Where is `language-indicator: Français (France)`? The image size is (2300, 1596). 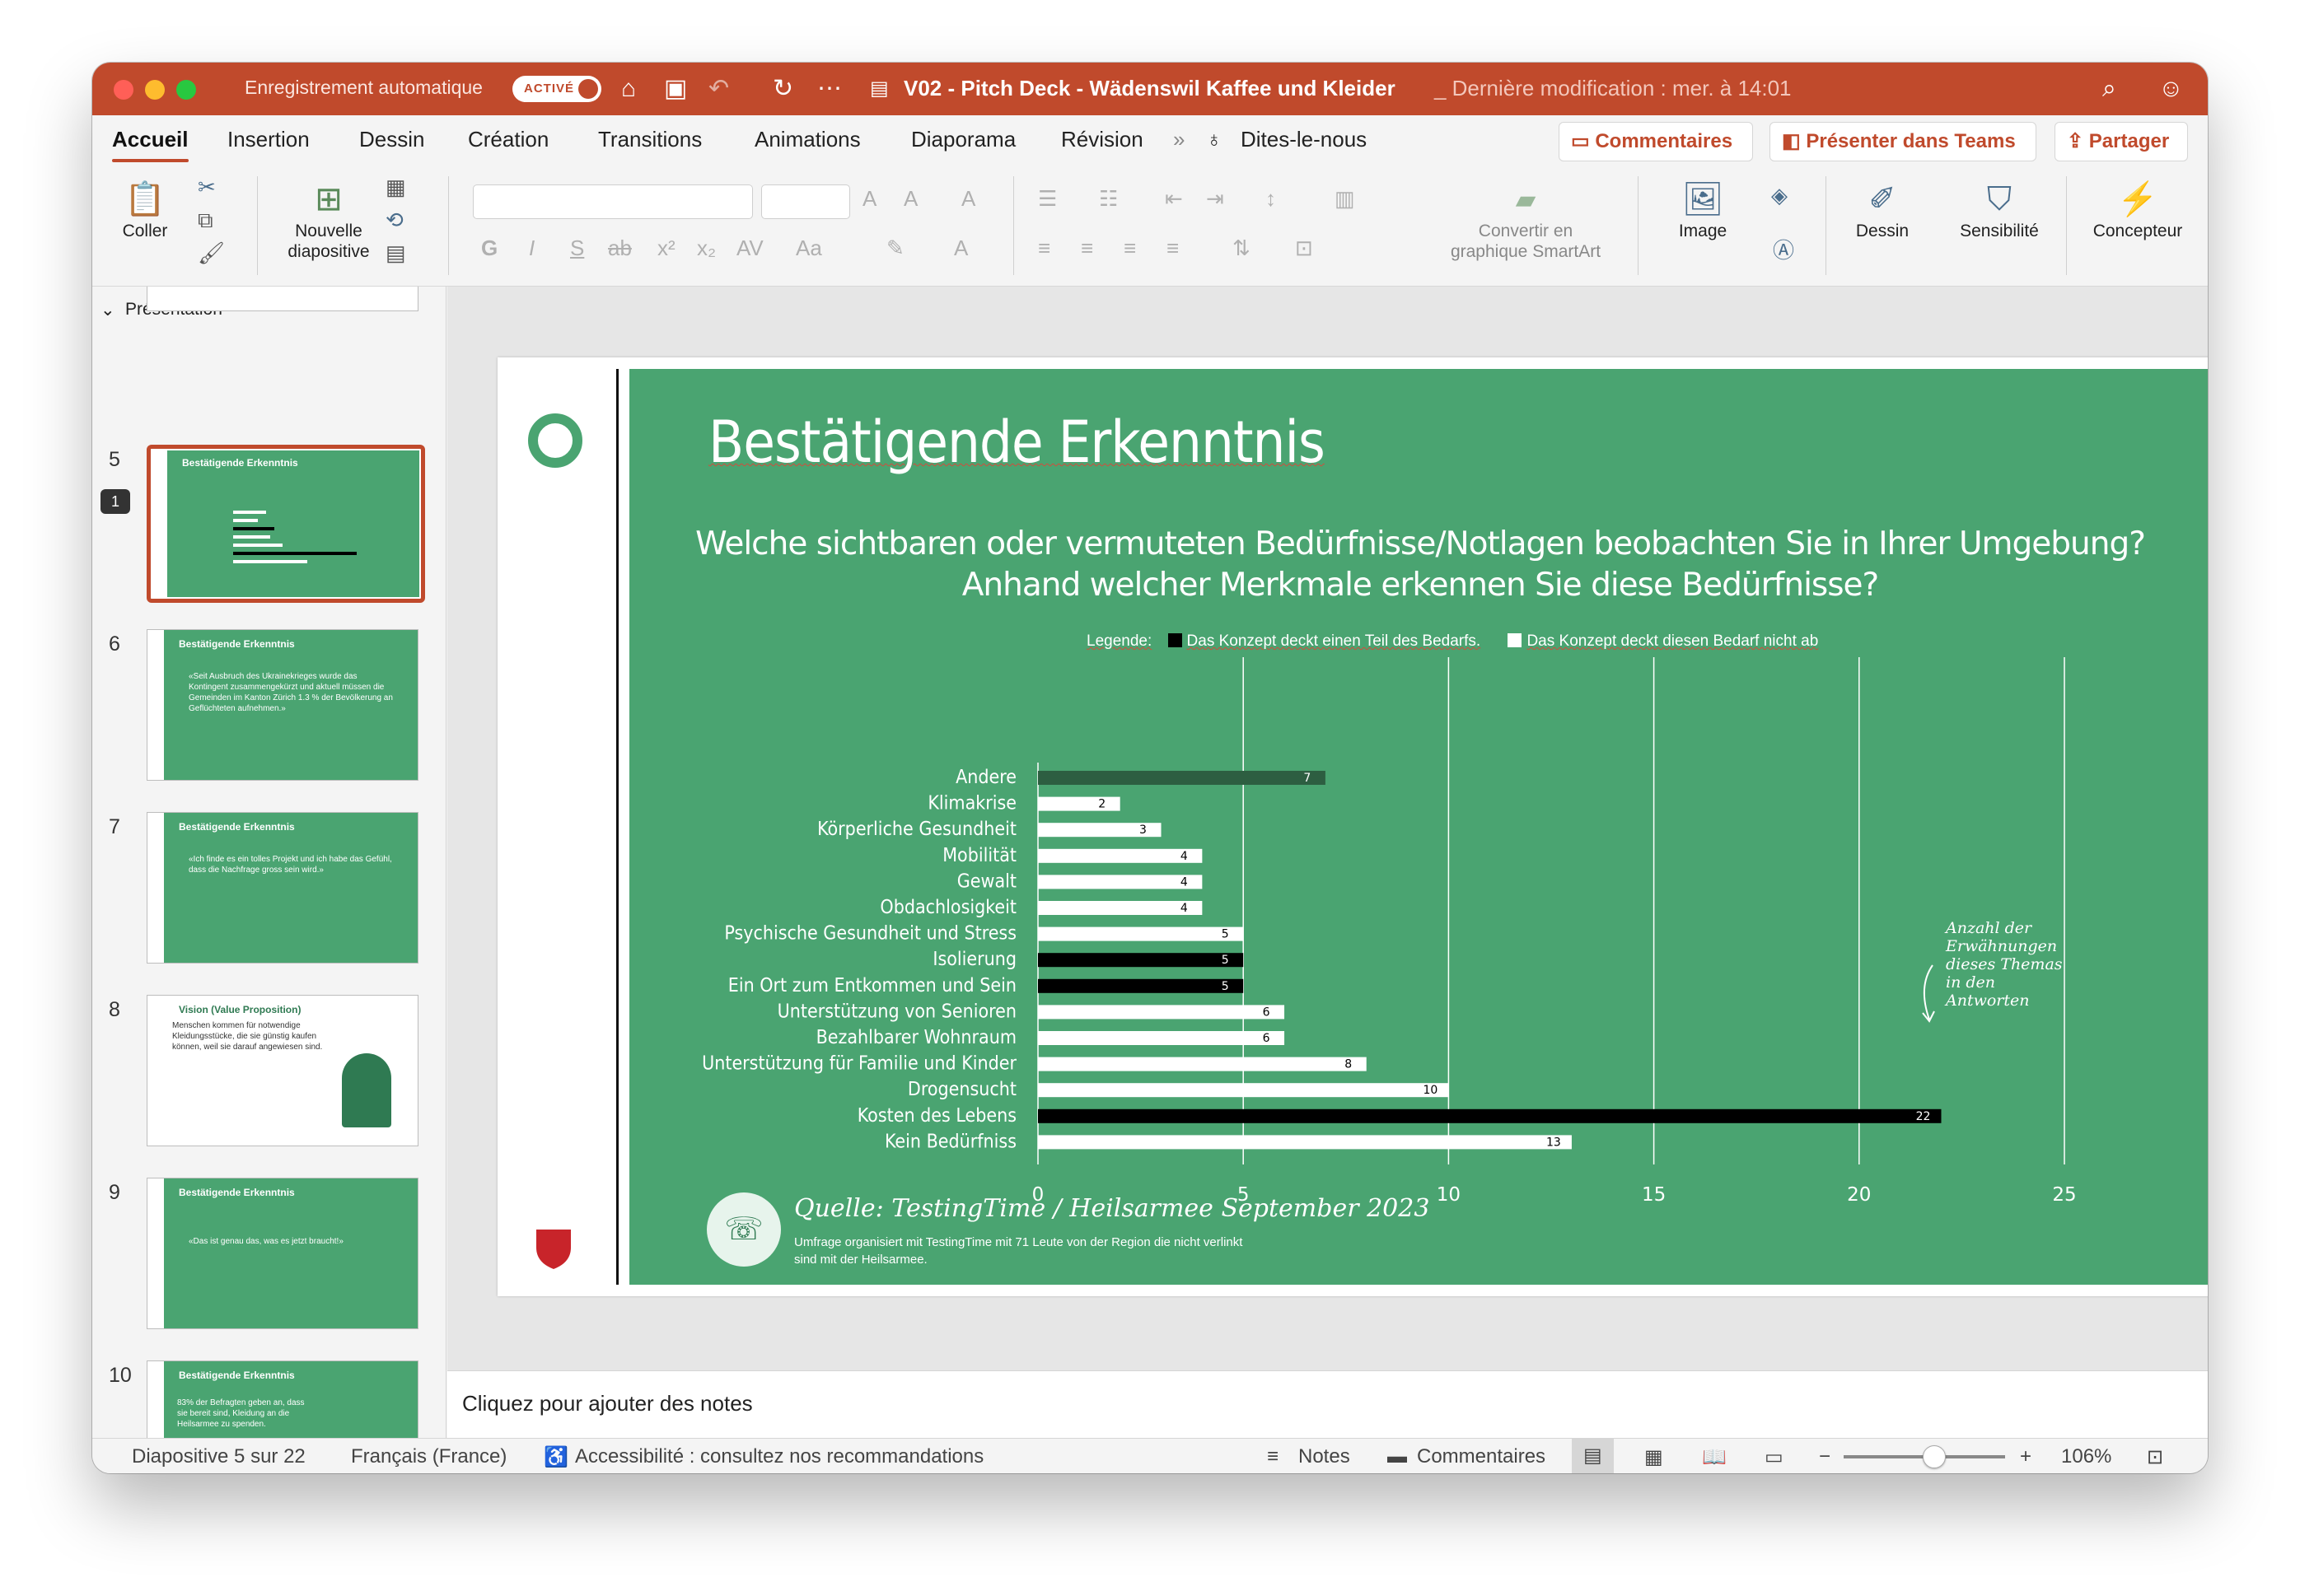 language-indicator: Français (France) is located at coordinates (429, 1456).